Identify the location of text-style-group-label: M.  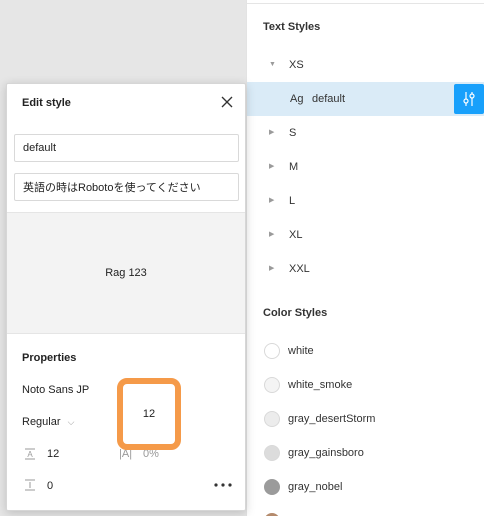
(294, 167).